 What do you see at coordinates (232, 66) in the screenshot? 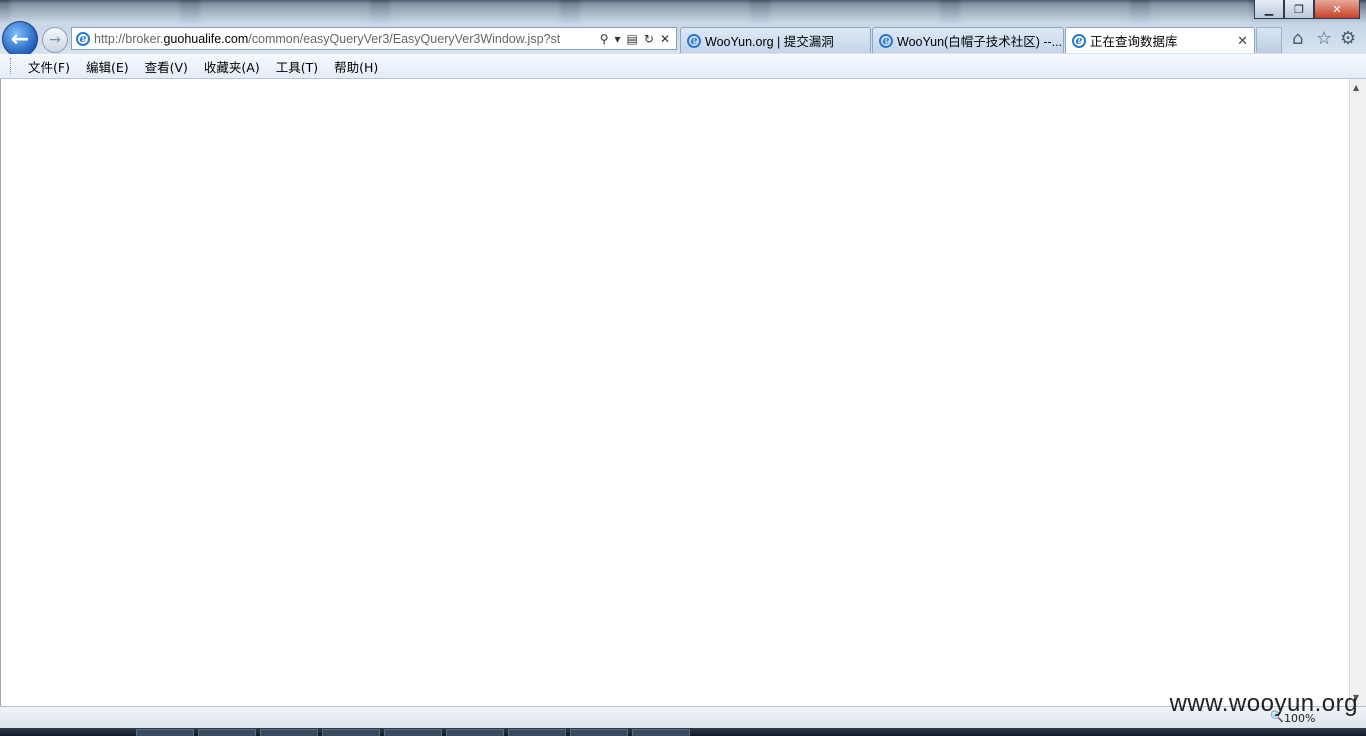
I see `menu-favorites: 收藏夹(A)` at bounding box center [232, 66].